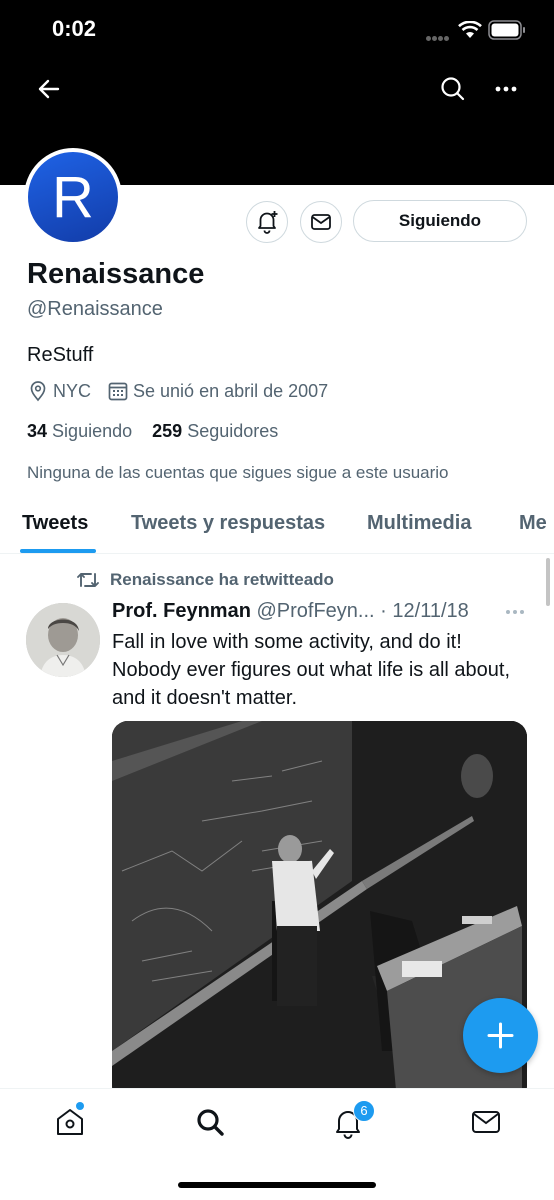 This screenshot has width=554, height=1200. I want to click on retweet-indicator: Renaissance ha retwitteado, so click(205, 580).